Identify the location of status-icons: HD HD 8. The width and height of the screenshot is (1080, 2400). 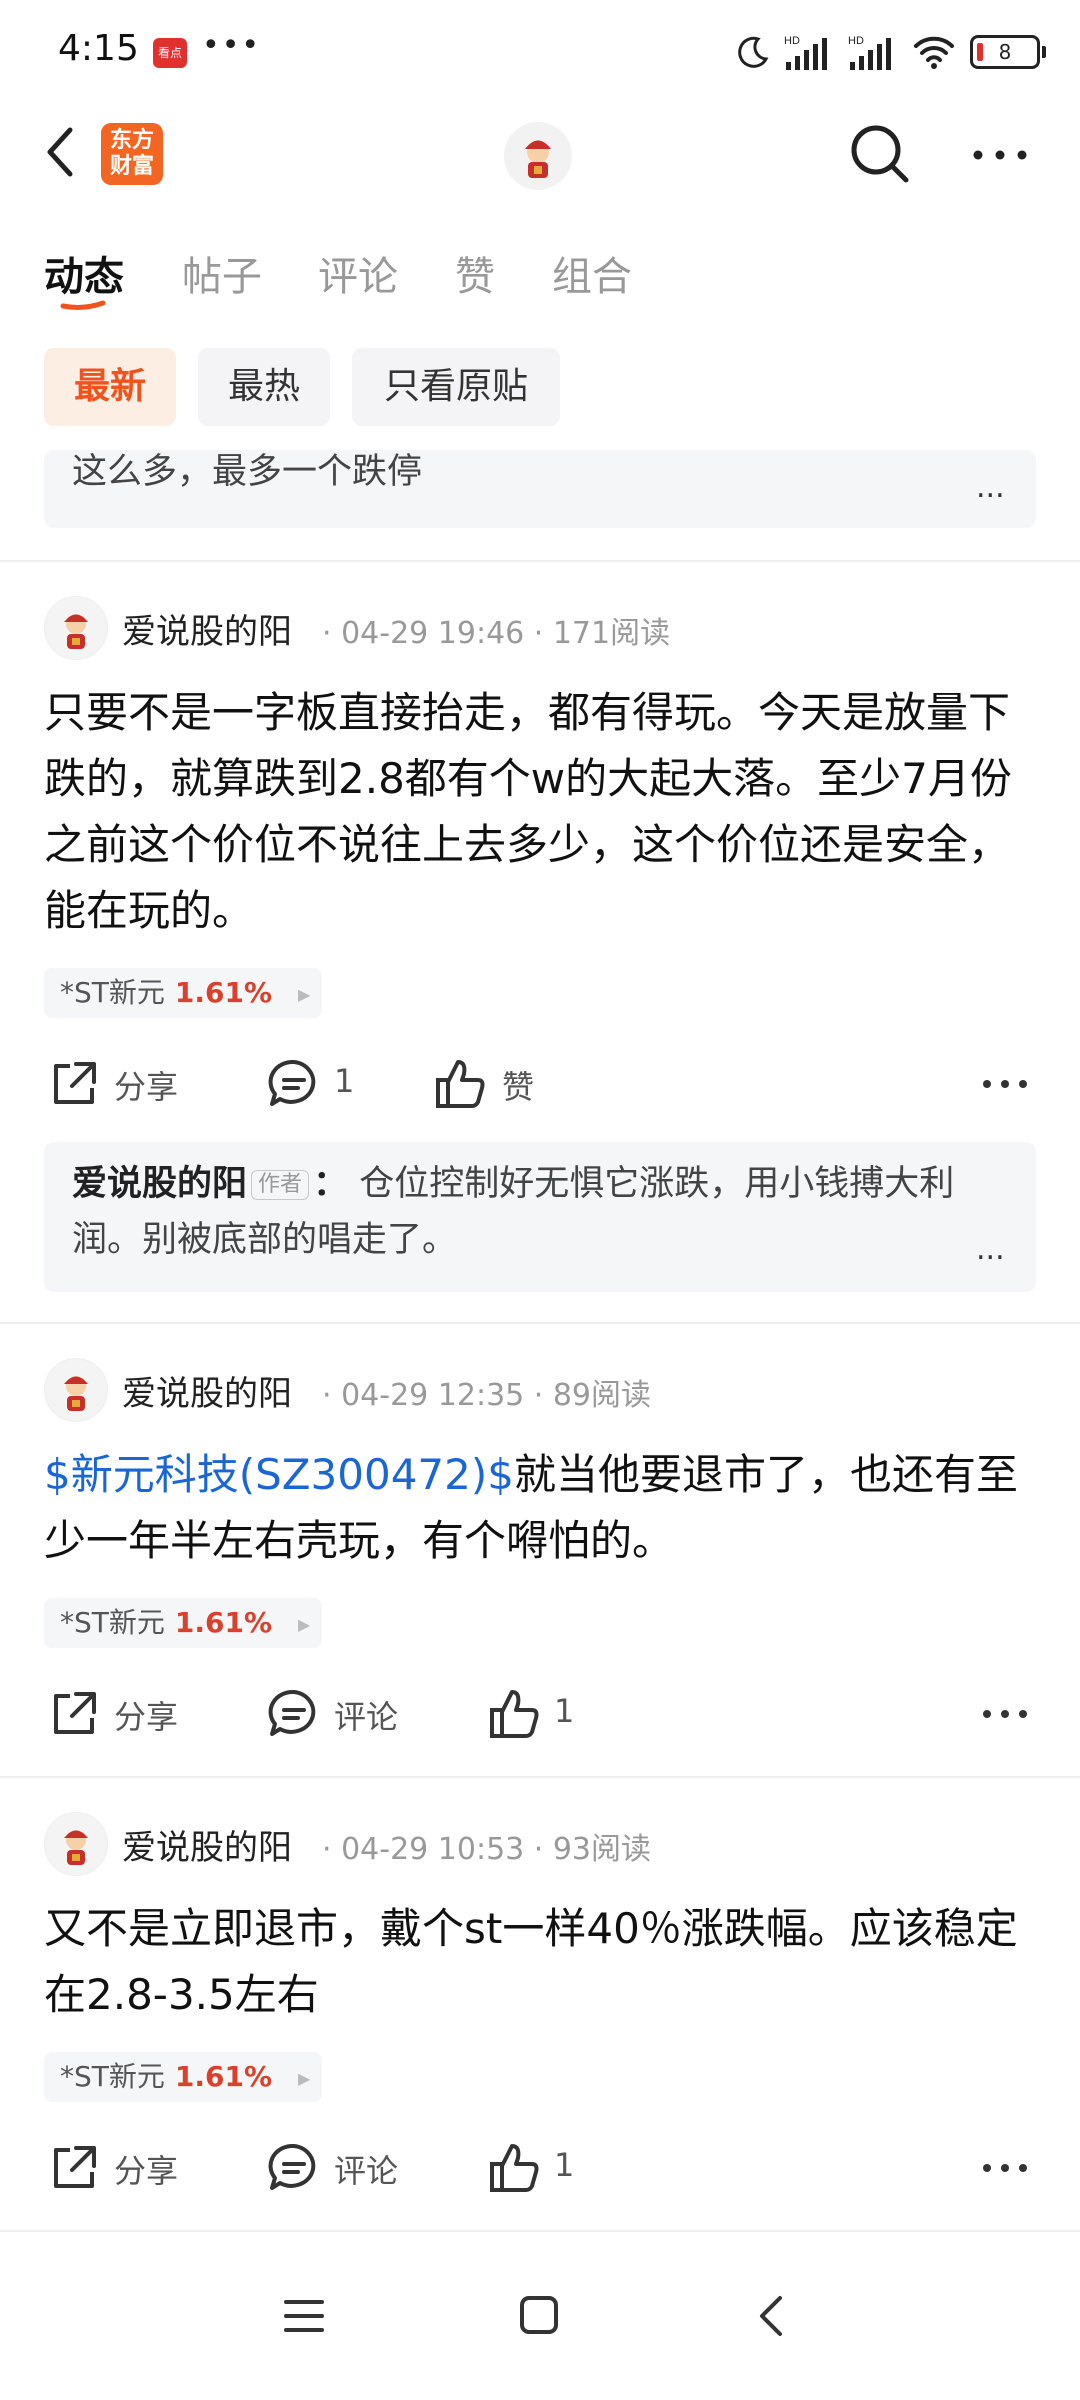
(891, 52).